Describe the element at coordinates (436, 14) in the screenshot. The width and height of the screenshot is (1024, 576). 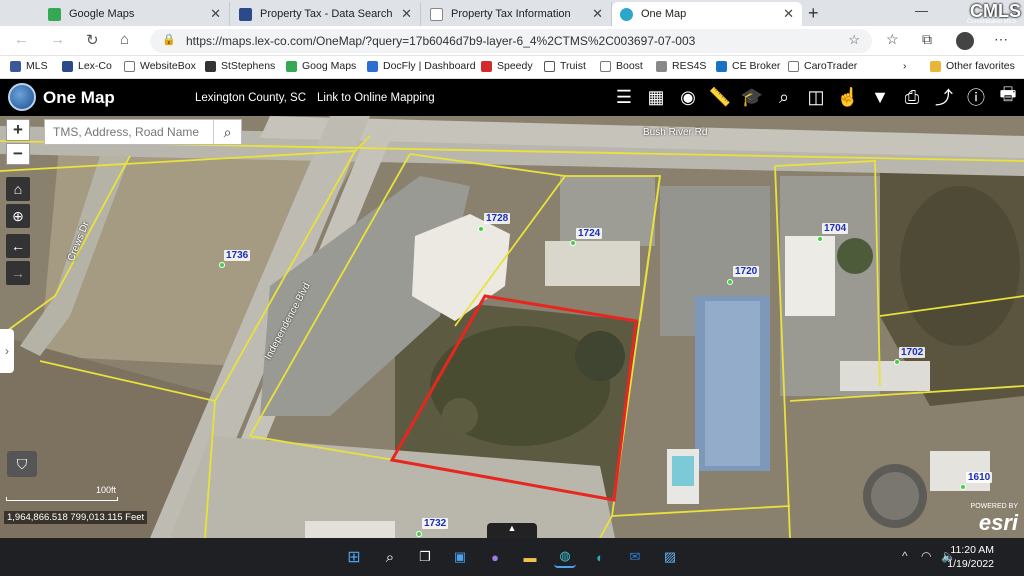
I see `page-icon` at that location.